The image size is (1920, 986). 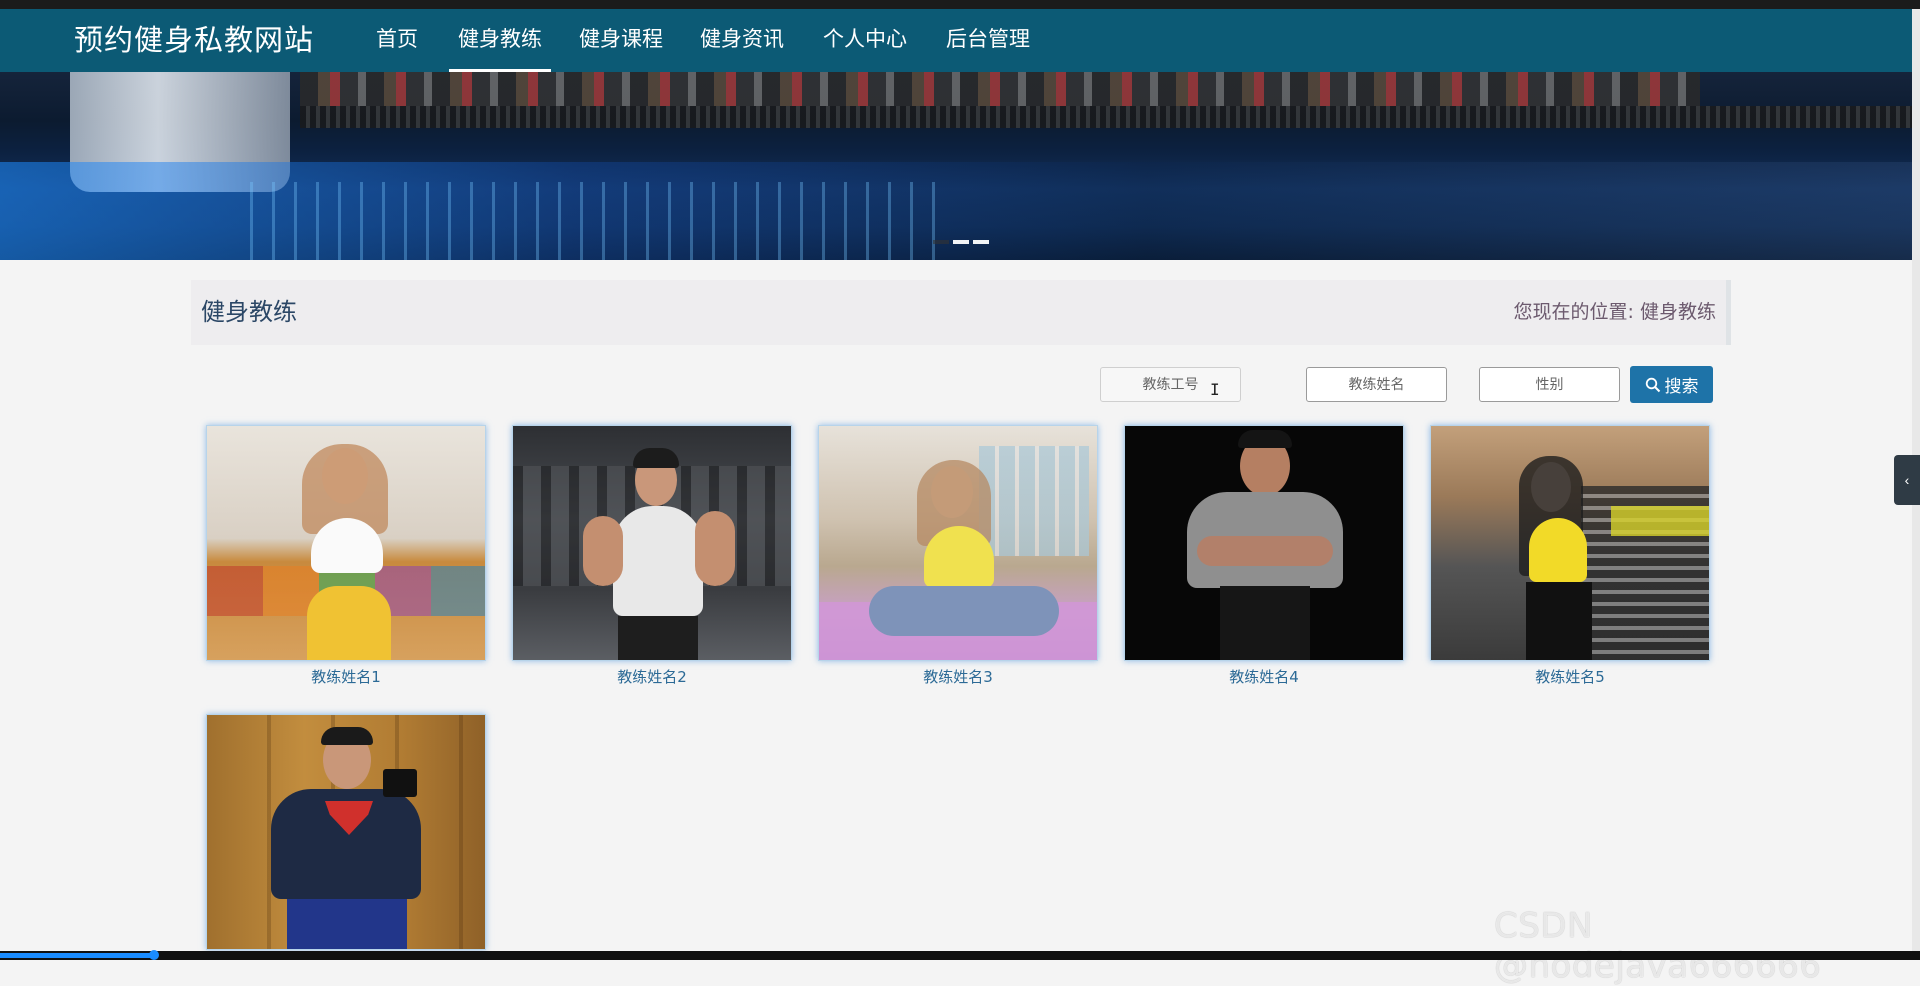 What do you see at coordinates (621, 40) in the screenshot?
I see `nav-courses: 健身课程` at bounding box center [621, 40].